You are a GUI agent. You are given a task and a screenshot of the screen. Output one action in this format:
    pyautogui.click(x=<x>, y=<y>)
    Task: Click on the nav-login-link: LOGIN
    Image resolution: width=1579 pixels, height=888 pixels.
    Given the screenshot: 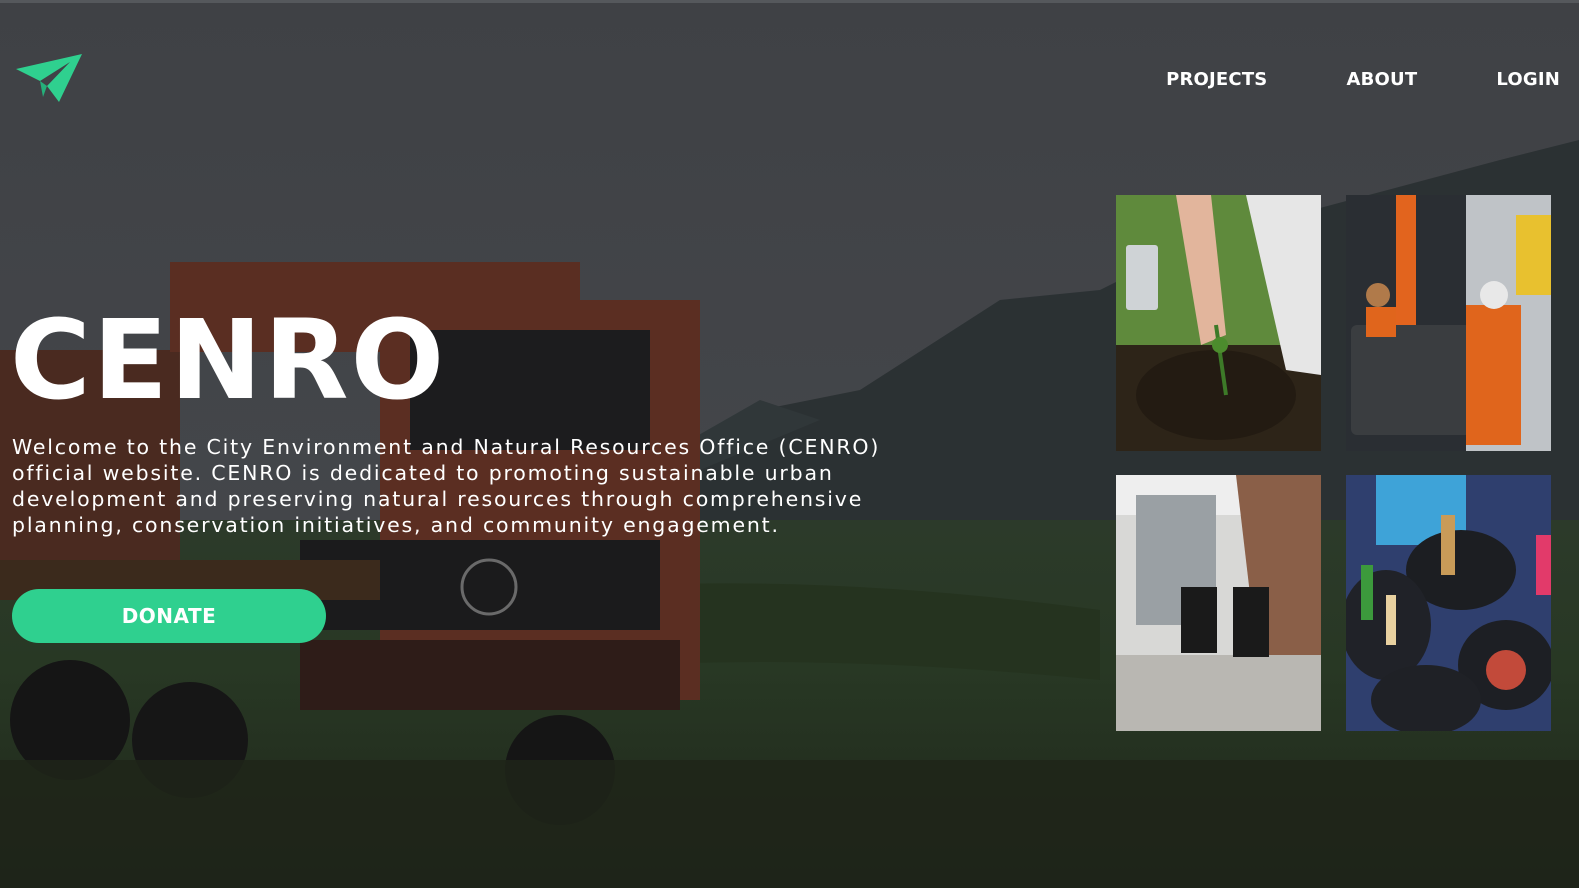 What is the action you would take?
    pyautogui.click(x=1528, y=80)
    